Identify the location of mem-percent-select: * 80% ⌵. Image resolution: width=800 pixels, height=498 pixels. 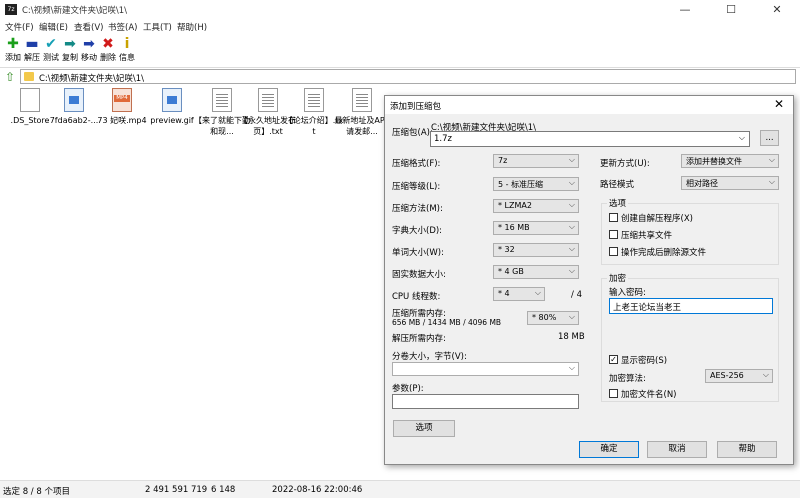
(553, 318).